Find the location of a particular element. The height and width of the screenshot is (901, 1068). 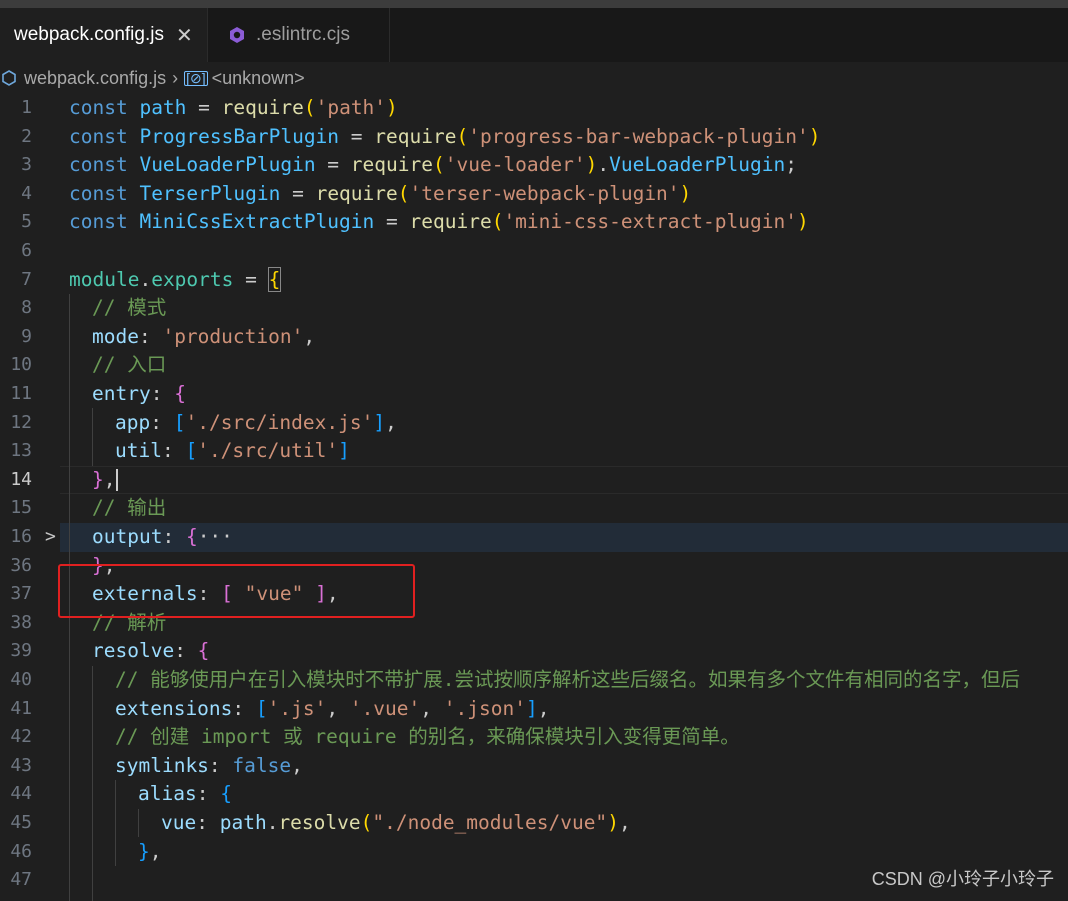

tab-eslintrc: .eslintrc.cjs is located at coordinates (299, 35).